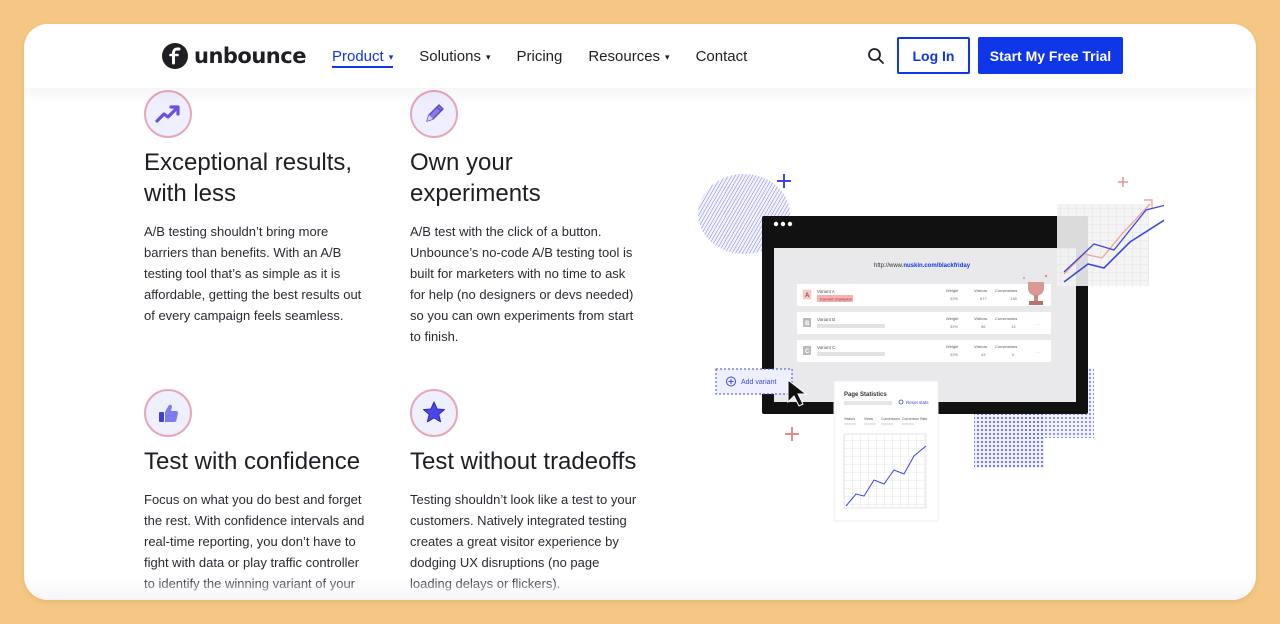 This screenshot has width=1280, height=624. I want to click on brand-logo: unbounce, so click(233, 56).